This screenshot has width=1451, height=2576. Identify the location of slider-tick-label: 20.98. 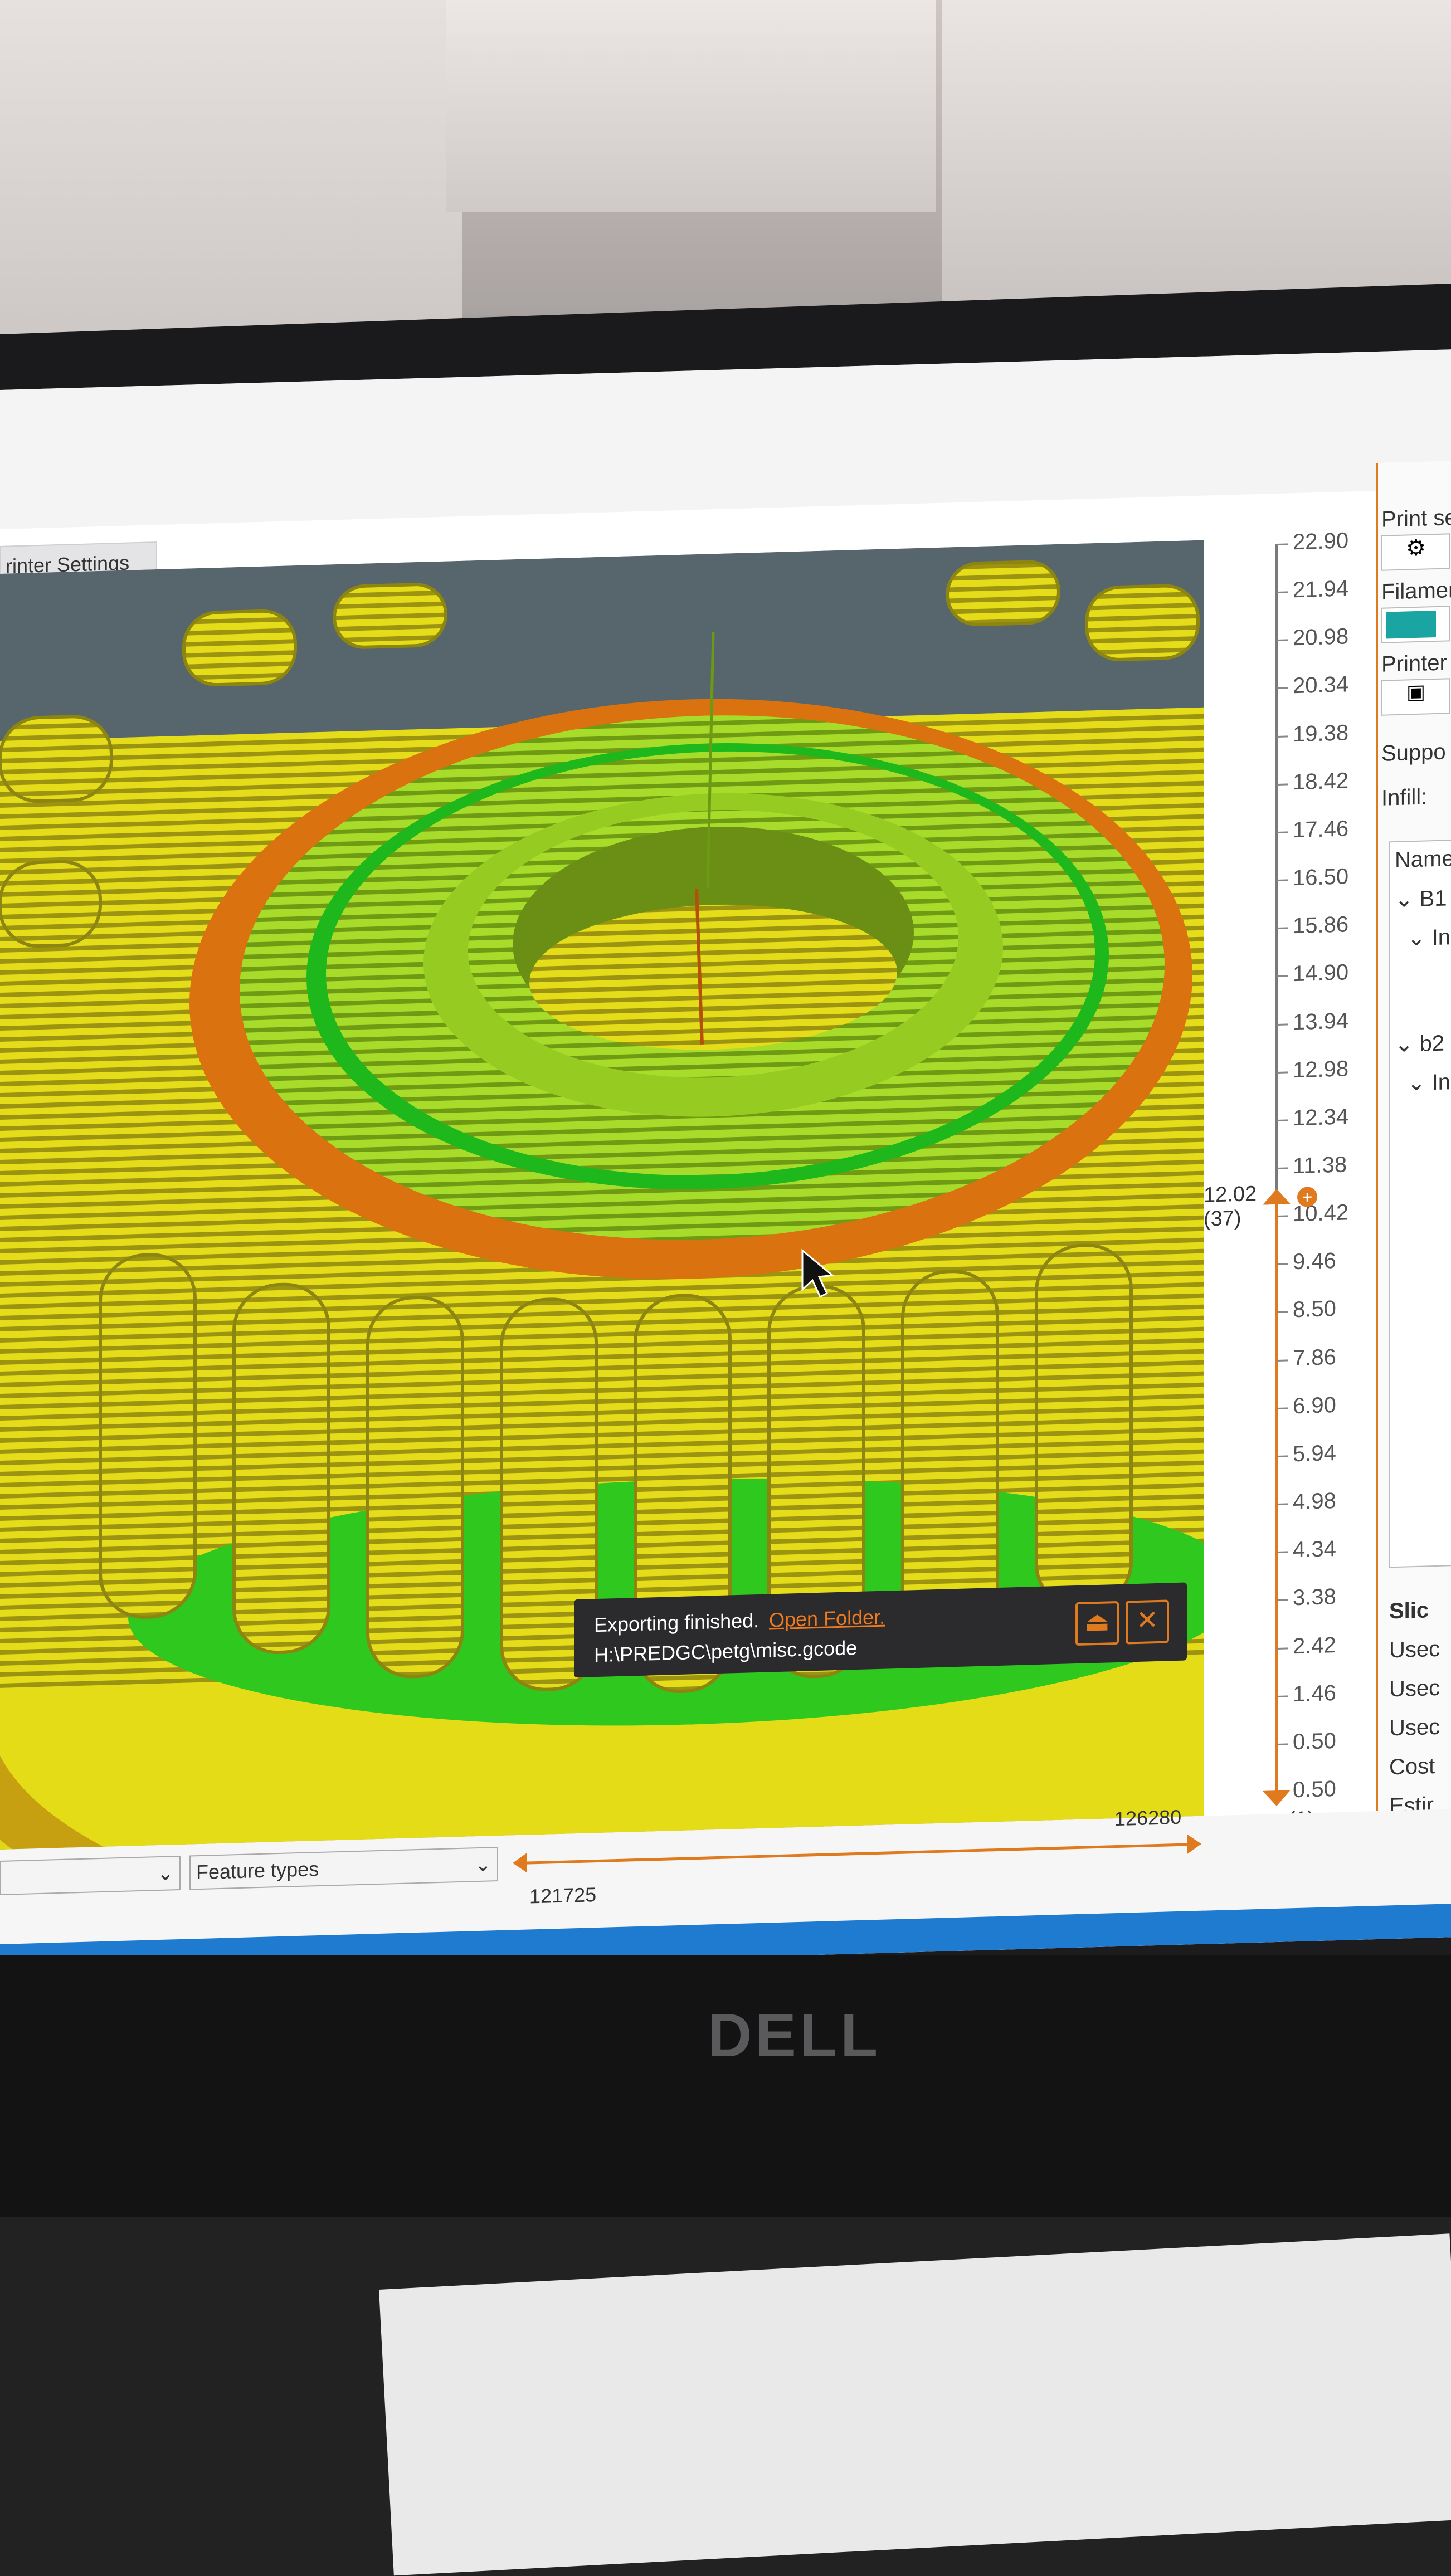
(1321, 637).